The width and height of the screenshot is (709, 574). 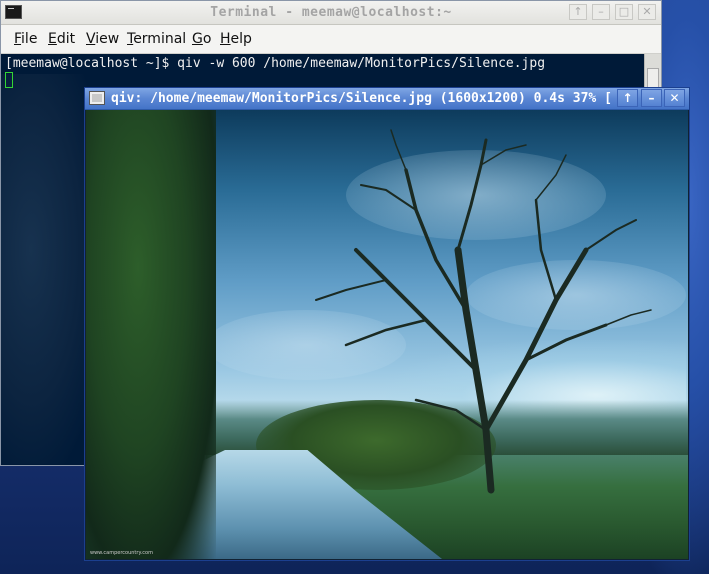 I want to click on menu-help-label: elp, so click(x=241, y=39).